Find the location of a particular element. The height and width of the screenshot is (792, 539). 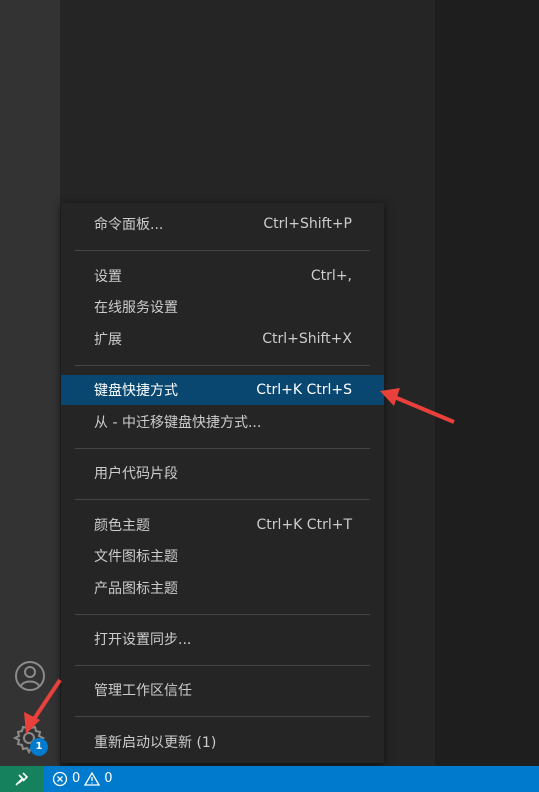

error-icon is located at coordinates (60, 779).